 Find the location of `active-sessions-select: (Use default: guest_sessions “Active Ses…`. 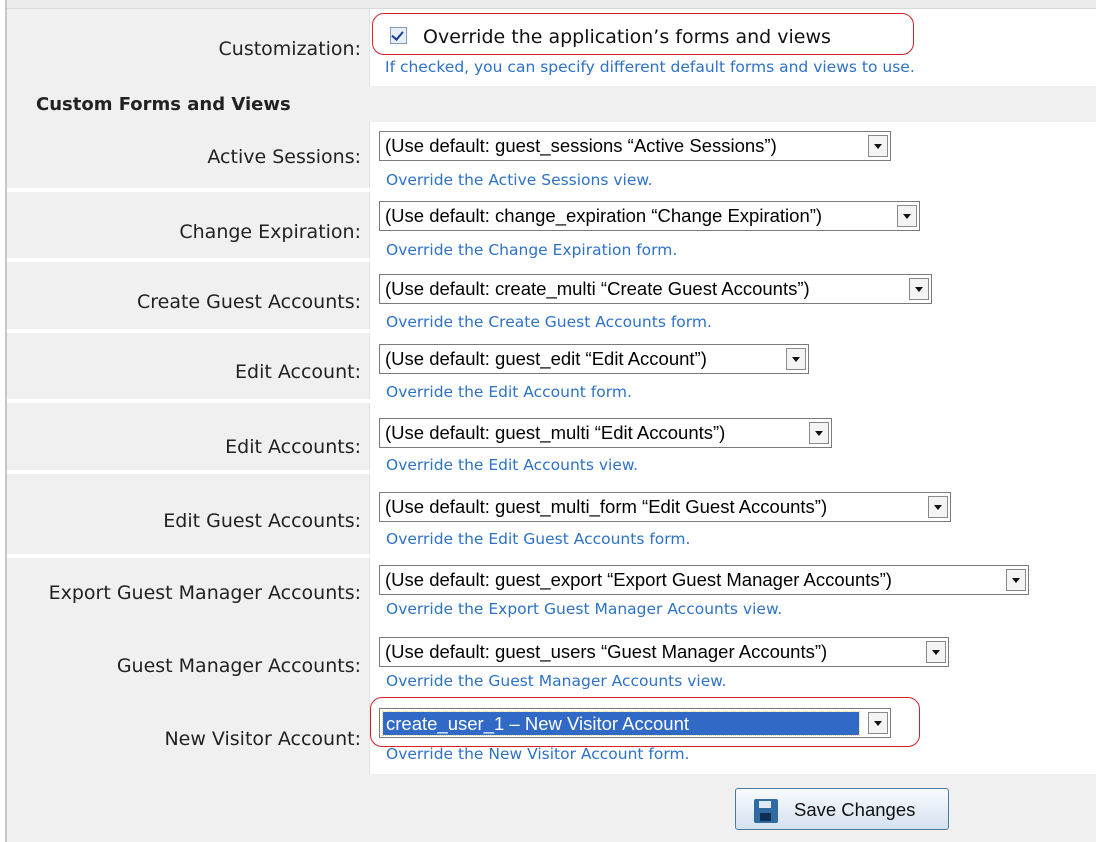

active-sessions-select: (Use default: guest_sessions “Active Ses… is located at coordinates (635, 146).